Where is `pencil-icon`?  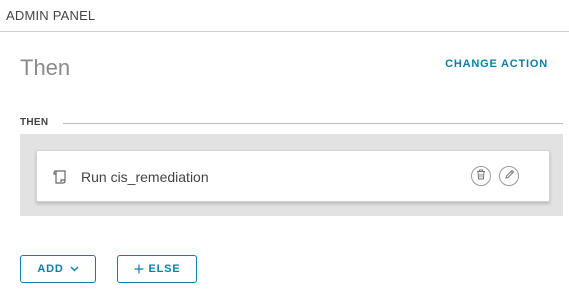
pencil-icon is located at coordinates (509, 176).